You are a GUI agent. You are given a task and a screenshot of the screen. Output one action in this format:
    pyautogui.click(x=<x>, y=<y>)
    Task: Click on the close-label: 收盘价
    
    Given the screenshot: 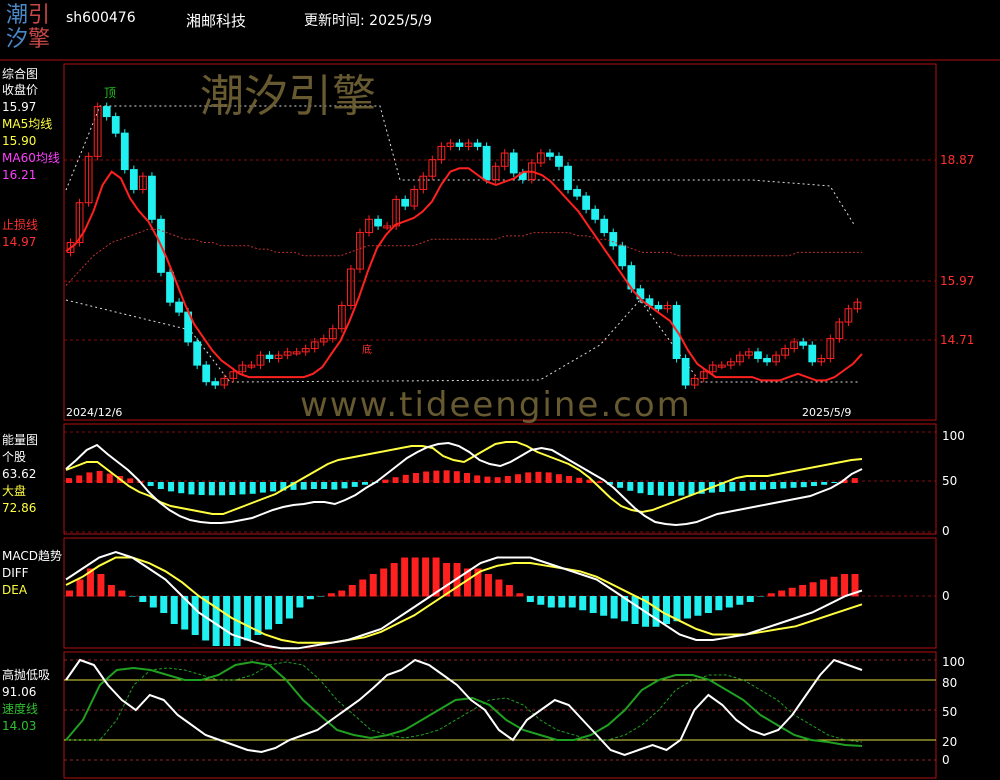 What is the action you would take?
    pyautogui.click(x=20, y=90)
    